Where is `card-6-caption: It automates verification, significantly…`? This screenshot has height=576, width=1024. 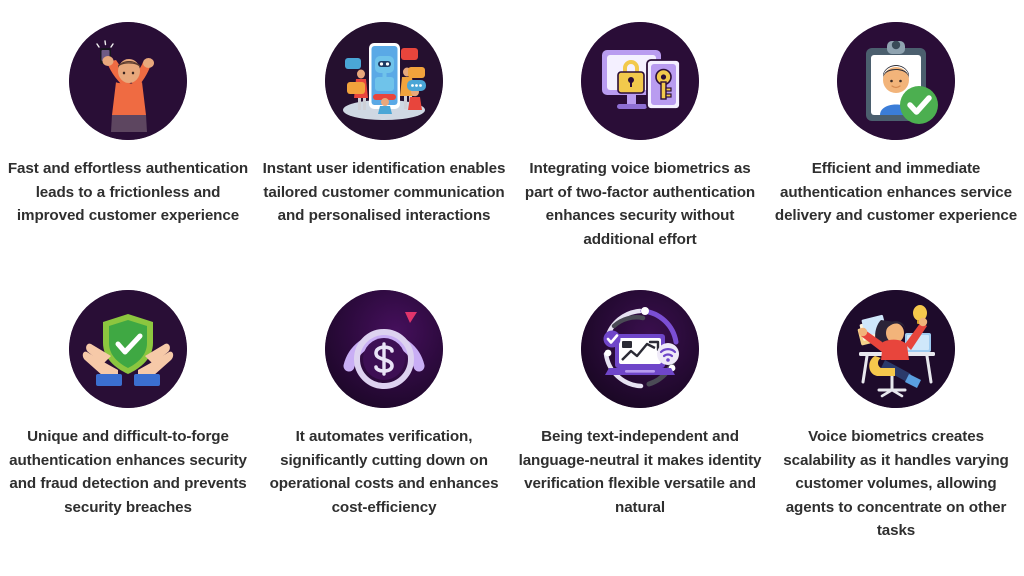 card-6-caption: It automates verification, significantly… is located at coordinates (384, 472).